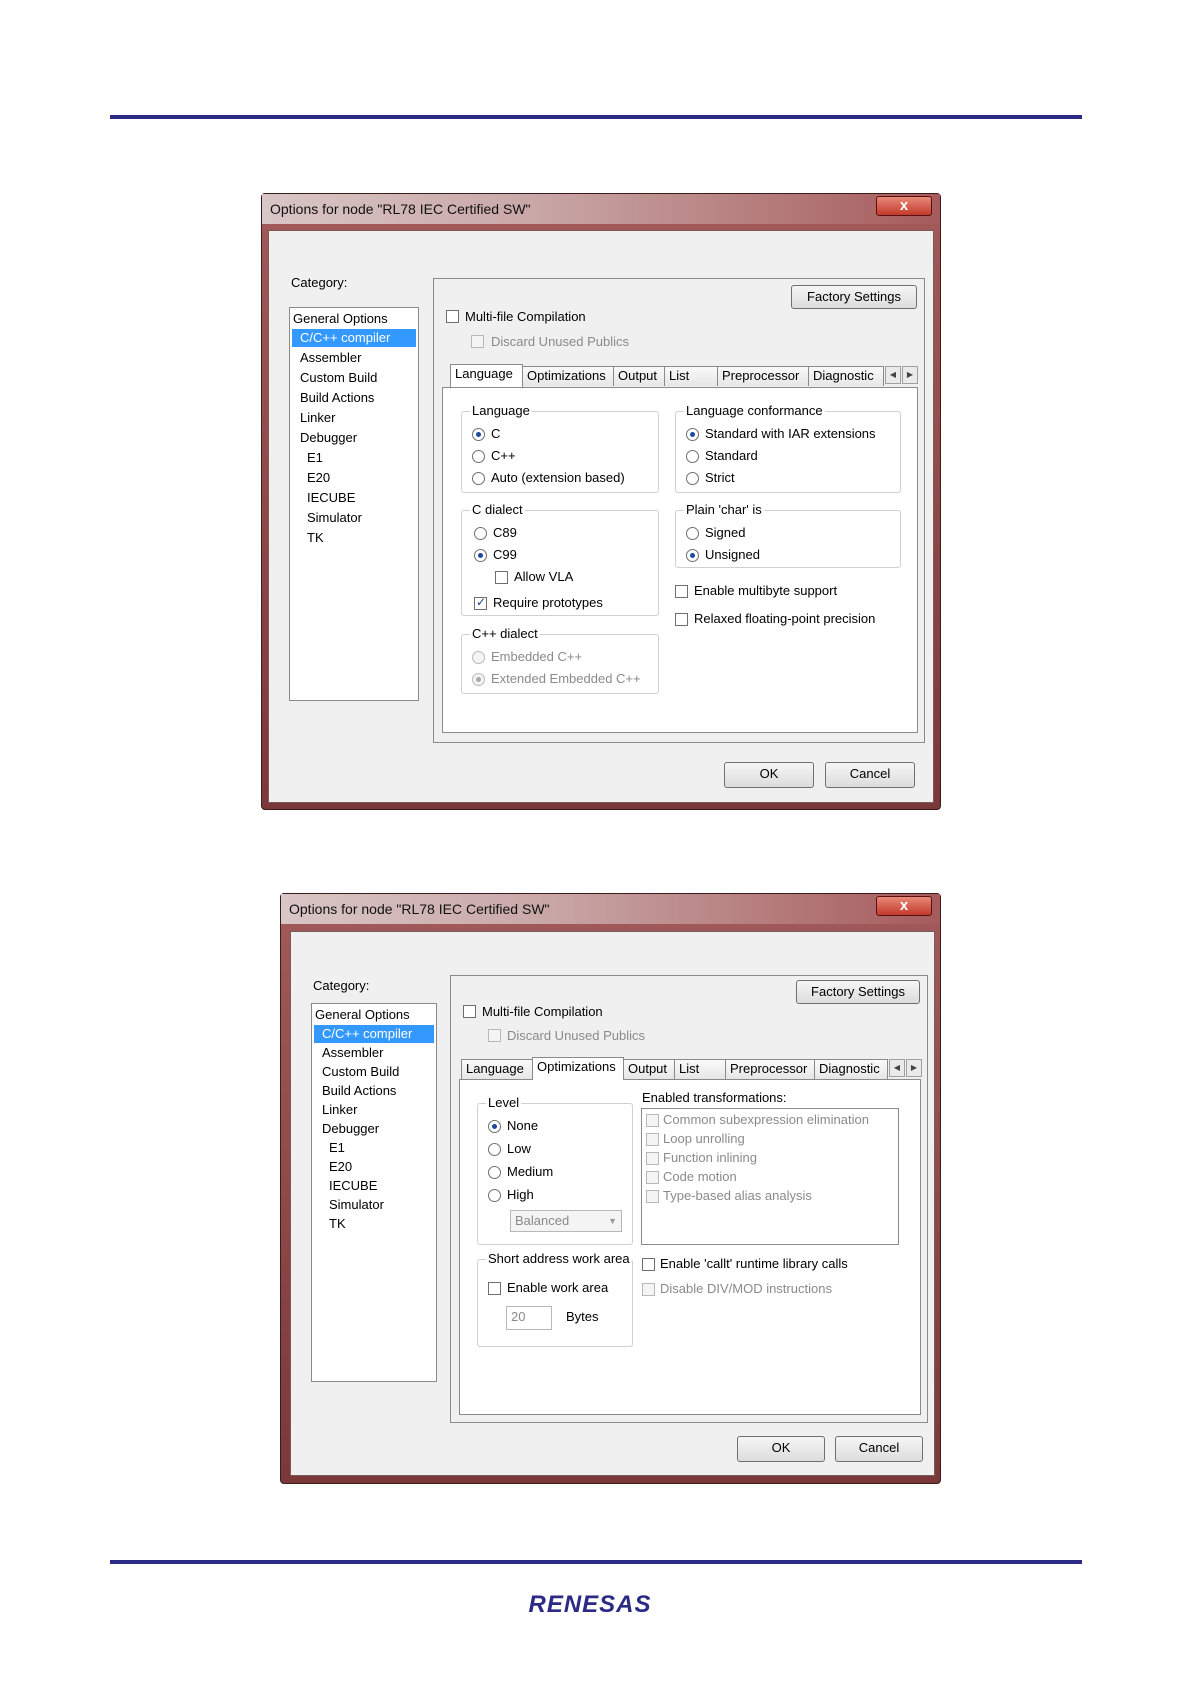  I want to click on level-high-radio, so click(494, 1195).